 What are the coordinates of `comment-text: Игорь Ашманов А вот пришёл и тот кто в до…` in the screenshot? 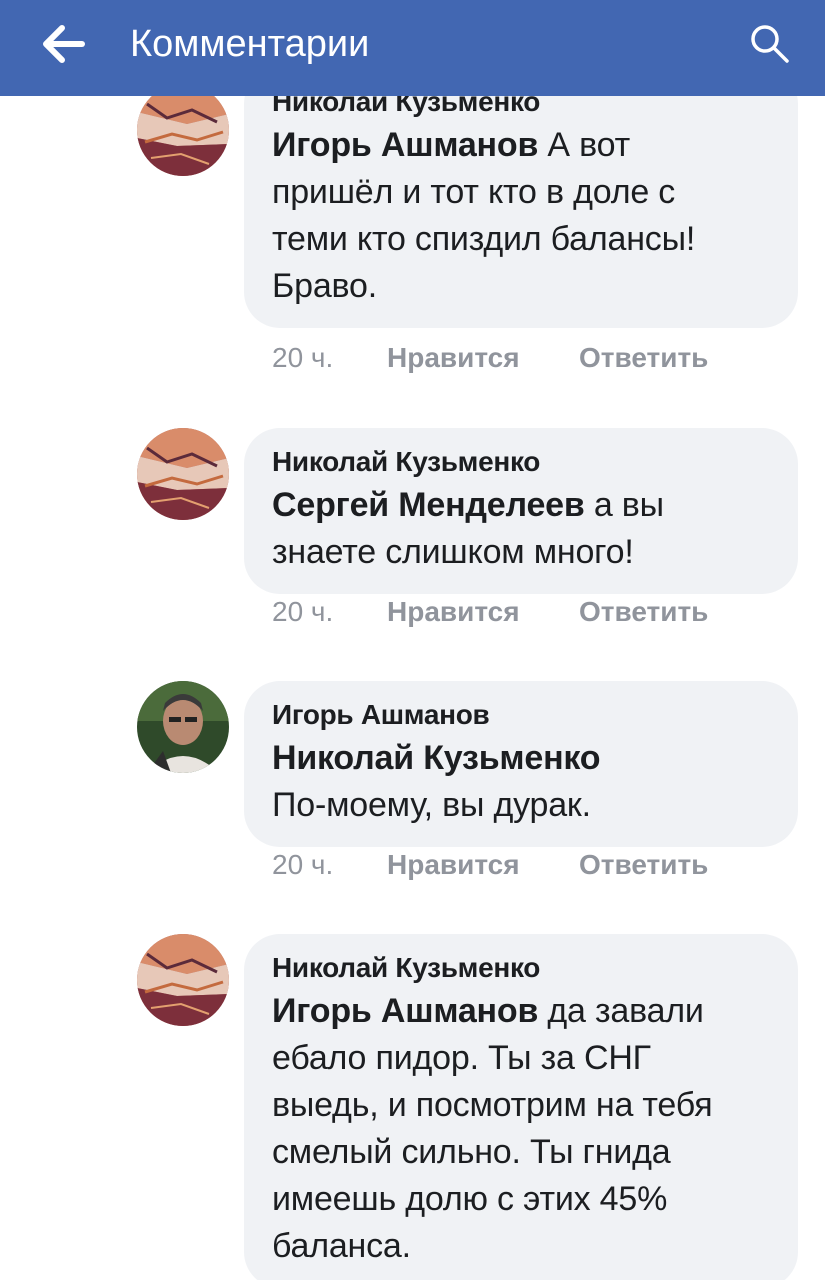 It's located at (484, 215).